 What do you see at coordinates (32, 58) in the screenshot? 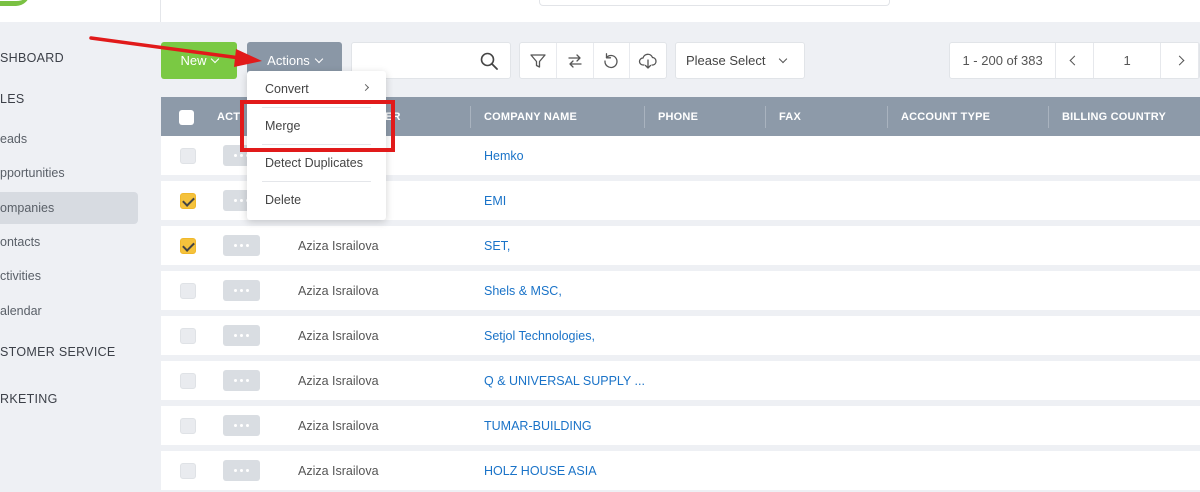
I see `sidebar-item-dashboard: SHBOARD` at bounding box center [32, 58].